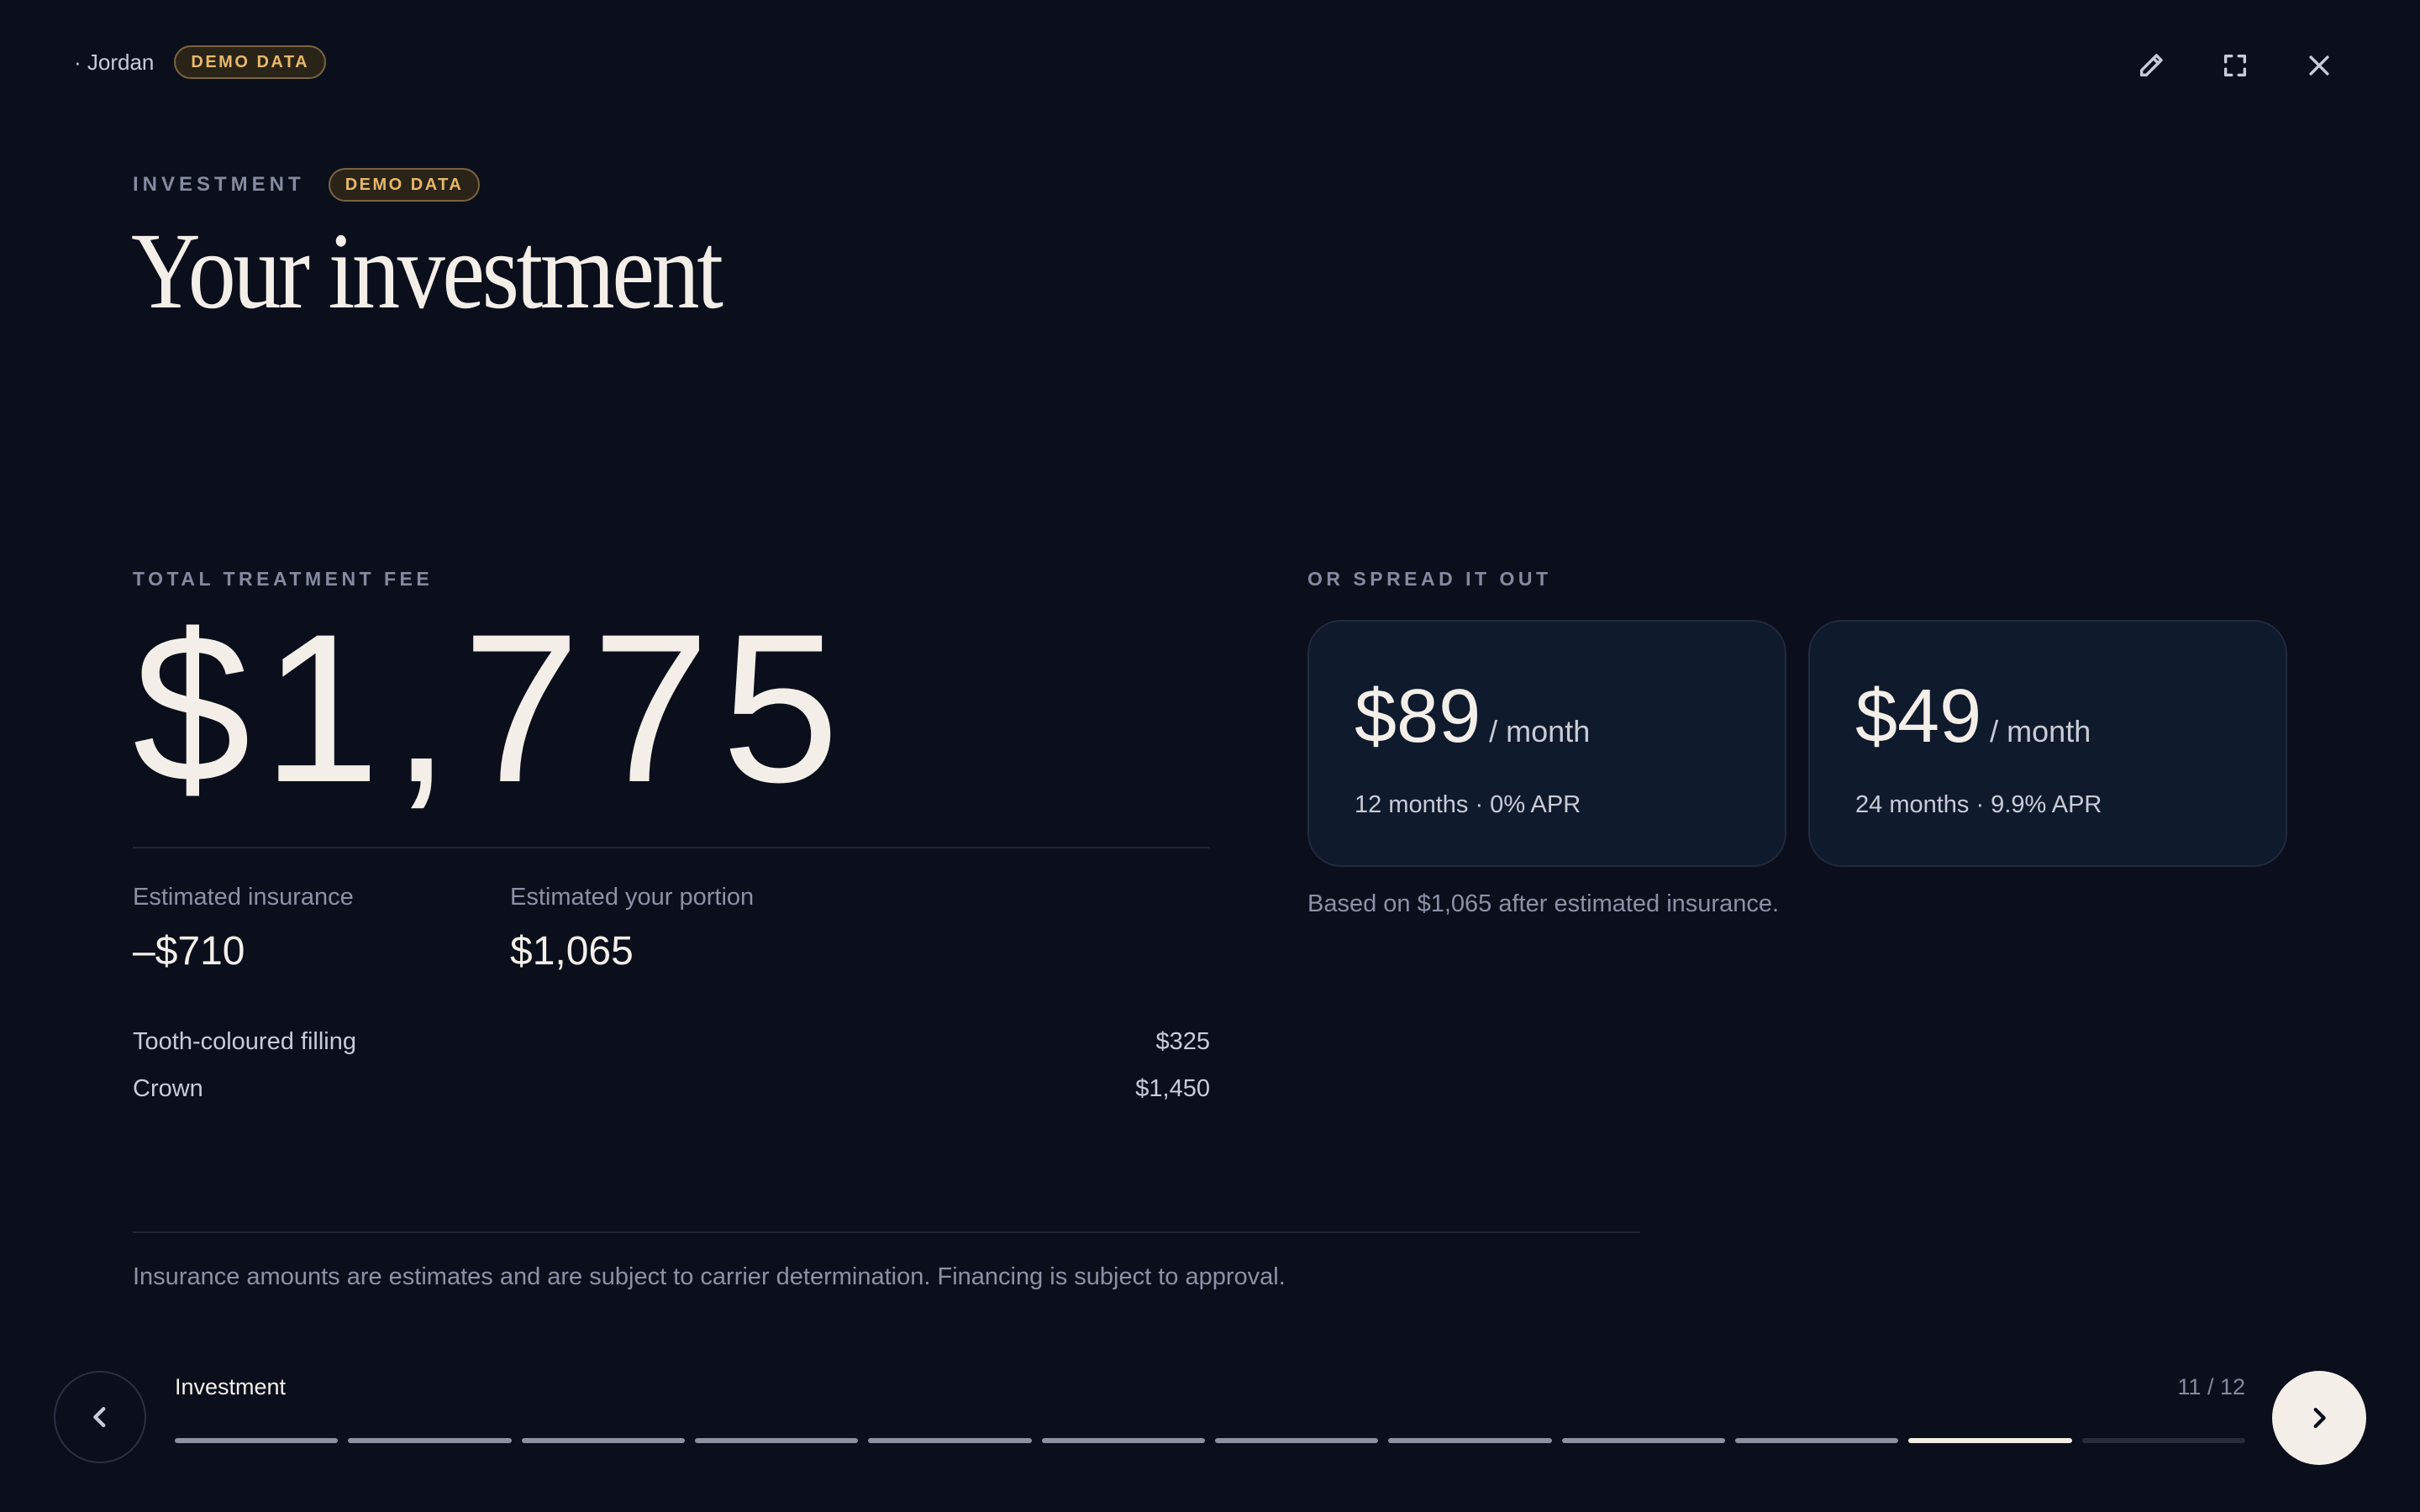  Describe the element at coordinates (1210, 1440) in the screenshot. I see `progress-bar` at that location.